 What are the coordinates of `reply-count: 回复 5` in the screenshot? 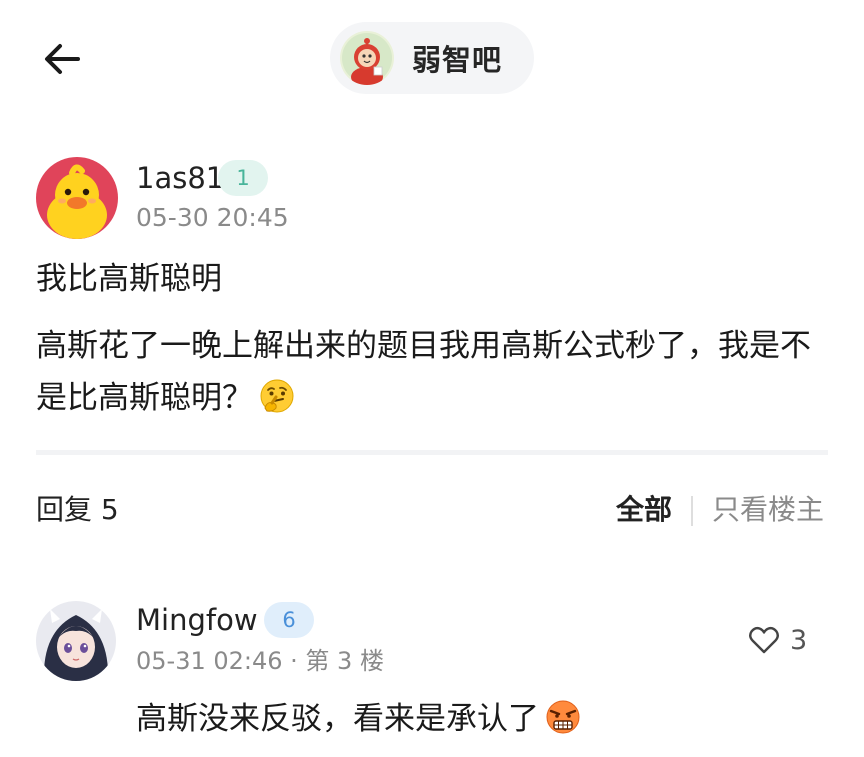 It's located at (77, 509).